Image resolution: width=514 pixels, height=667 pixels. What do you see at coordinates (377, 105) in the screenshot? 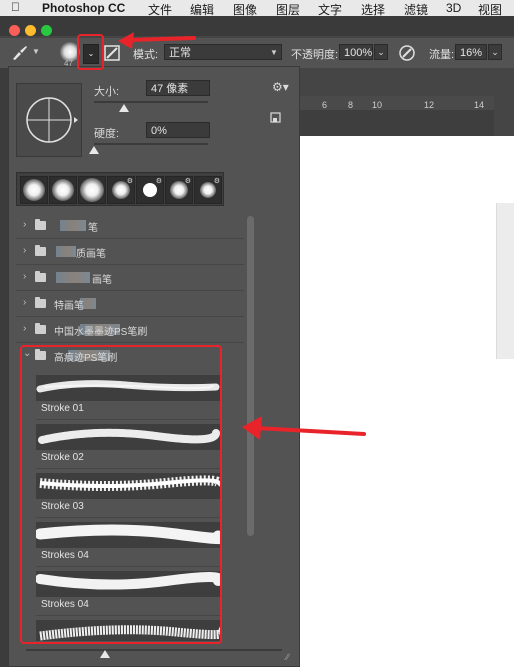
I see `ruler-tick: 10` at bounding box center [377, 105].